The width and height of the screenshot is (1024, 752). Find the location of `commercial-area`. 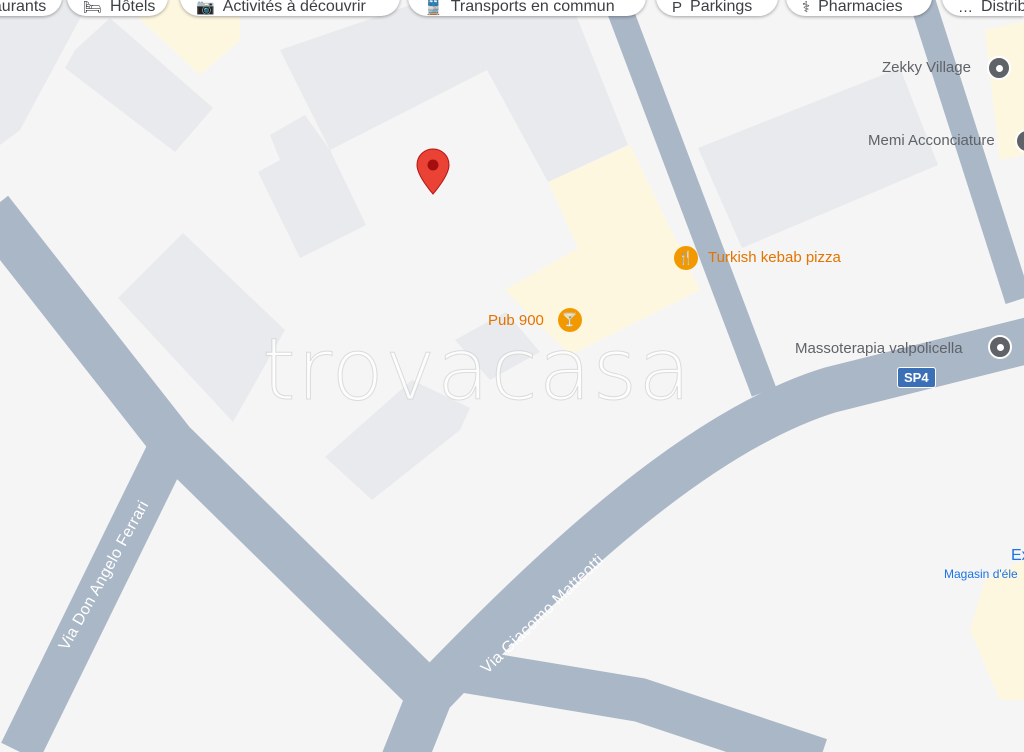

commercial-area is located at coordinates (997, 630).